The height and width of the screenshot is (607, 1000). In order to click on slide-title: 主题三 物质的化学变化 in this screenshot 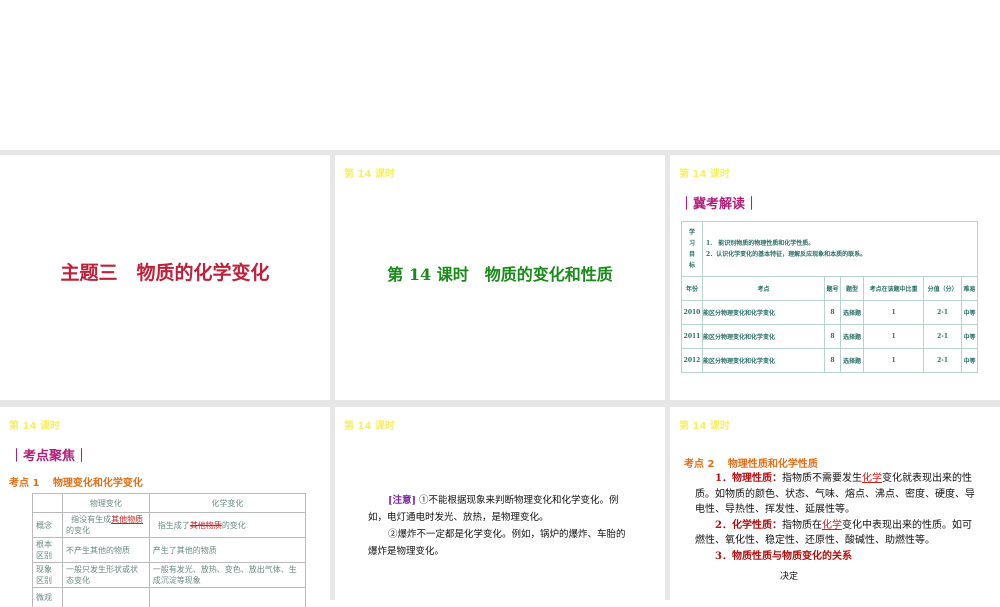, I will do `click(165, 273)`.